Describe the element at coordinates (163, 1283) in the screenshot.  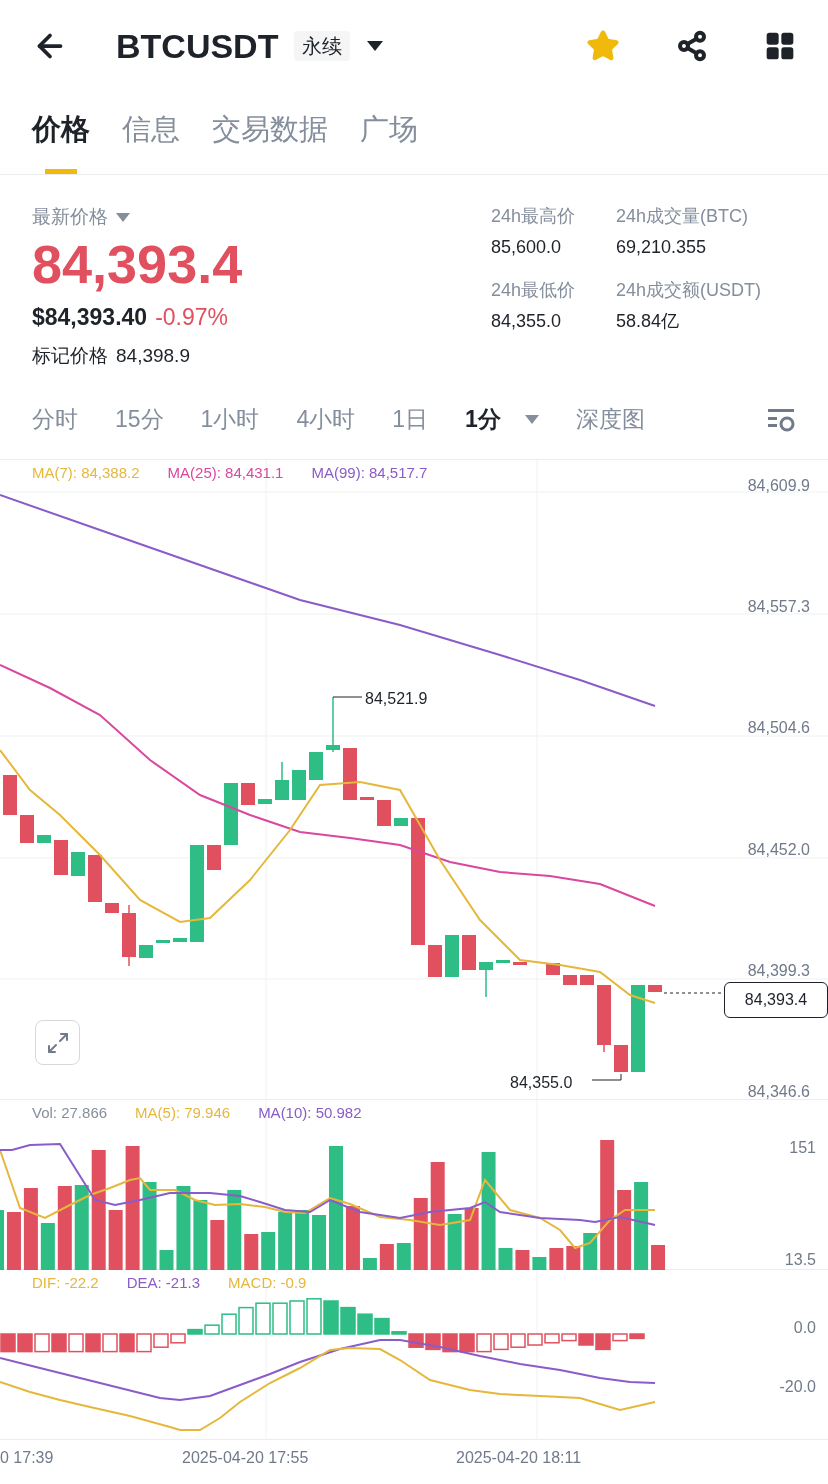
I see `indicator-label: DEA: -21.3` at that location.